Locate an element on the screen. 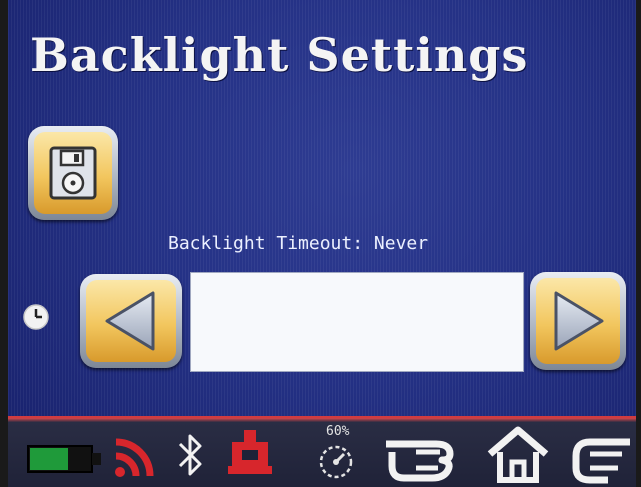  next-option-button is located at coordinates (578, 321).